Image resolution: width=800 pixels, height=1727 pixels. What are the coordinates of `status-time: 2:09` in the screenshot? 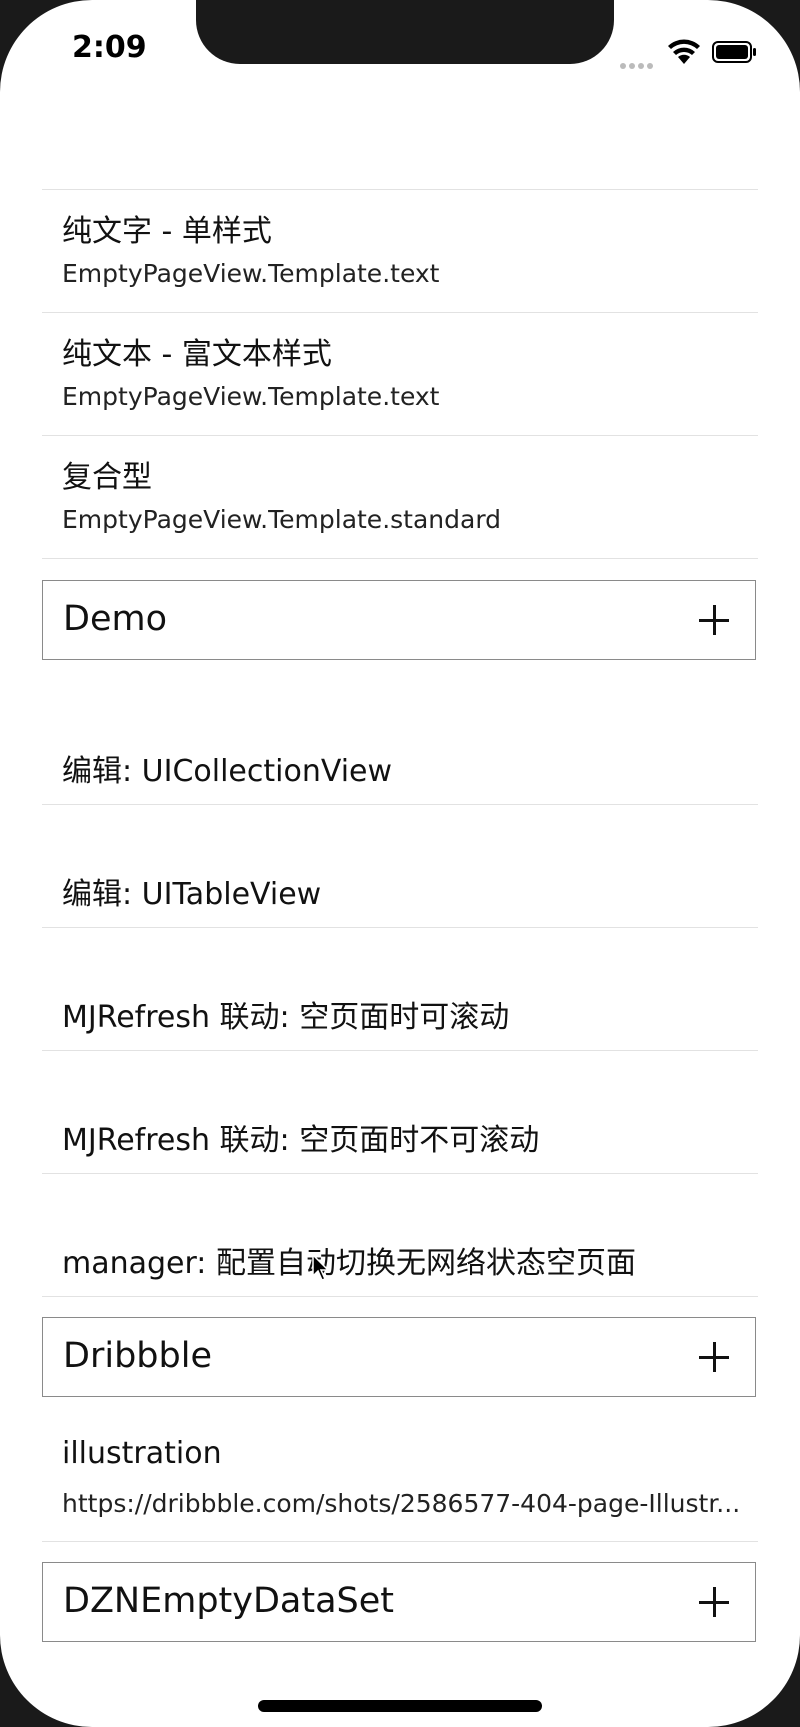 It's located at (109, 47).